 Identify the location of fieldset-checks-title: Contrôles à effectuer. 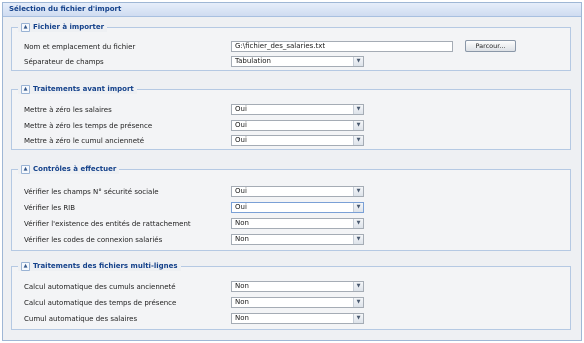
(75, 169).